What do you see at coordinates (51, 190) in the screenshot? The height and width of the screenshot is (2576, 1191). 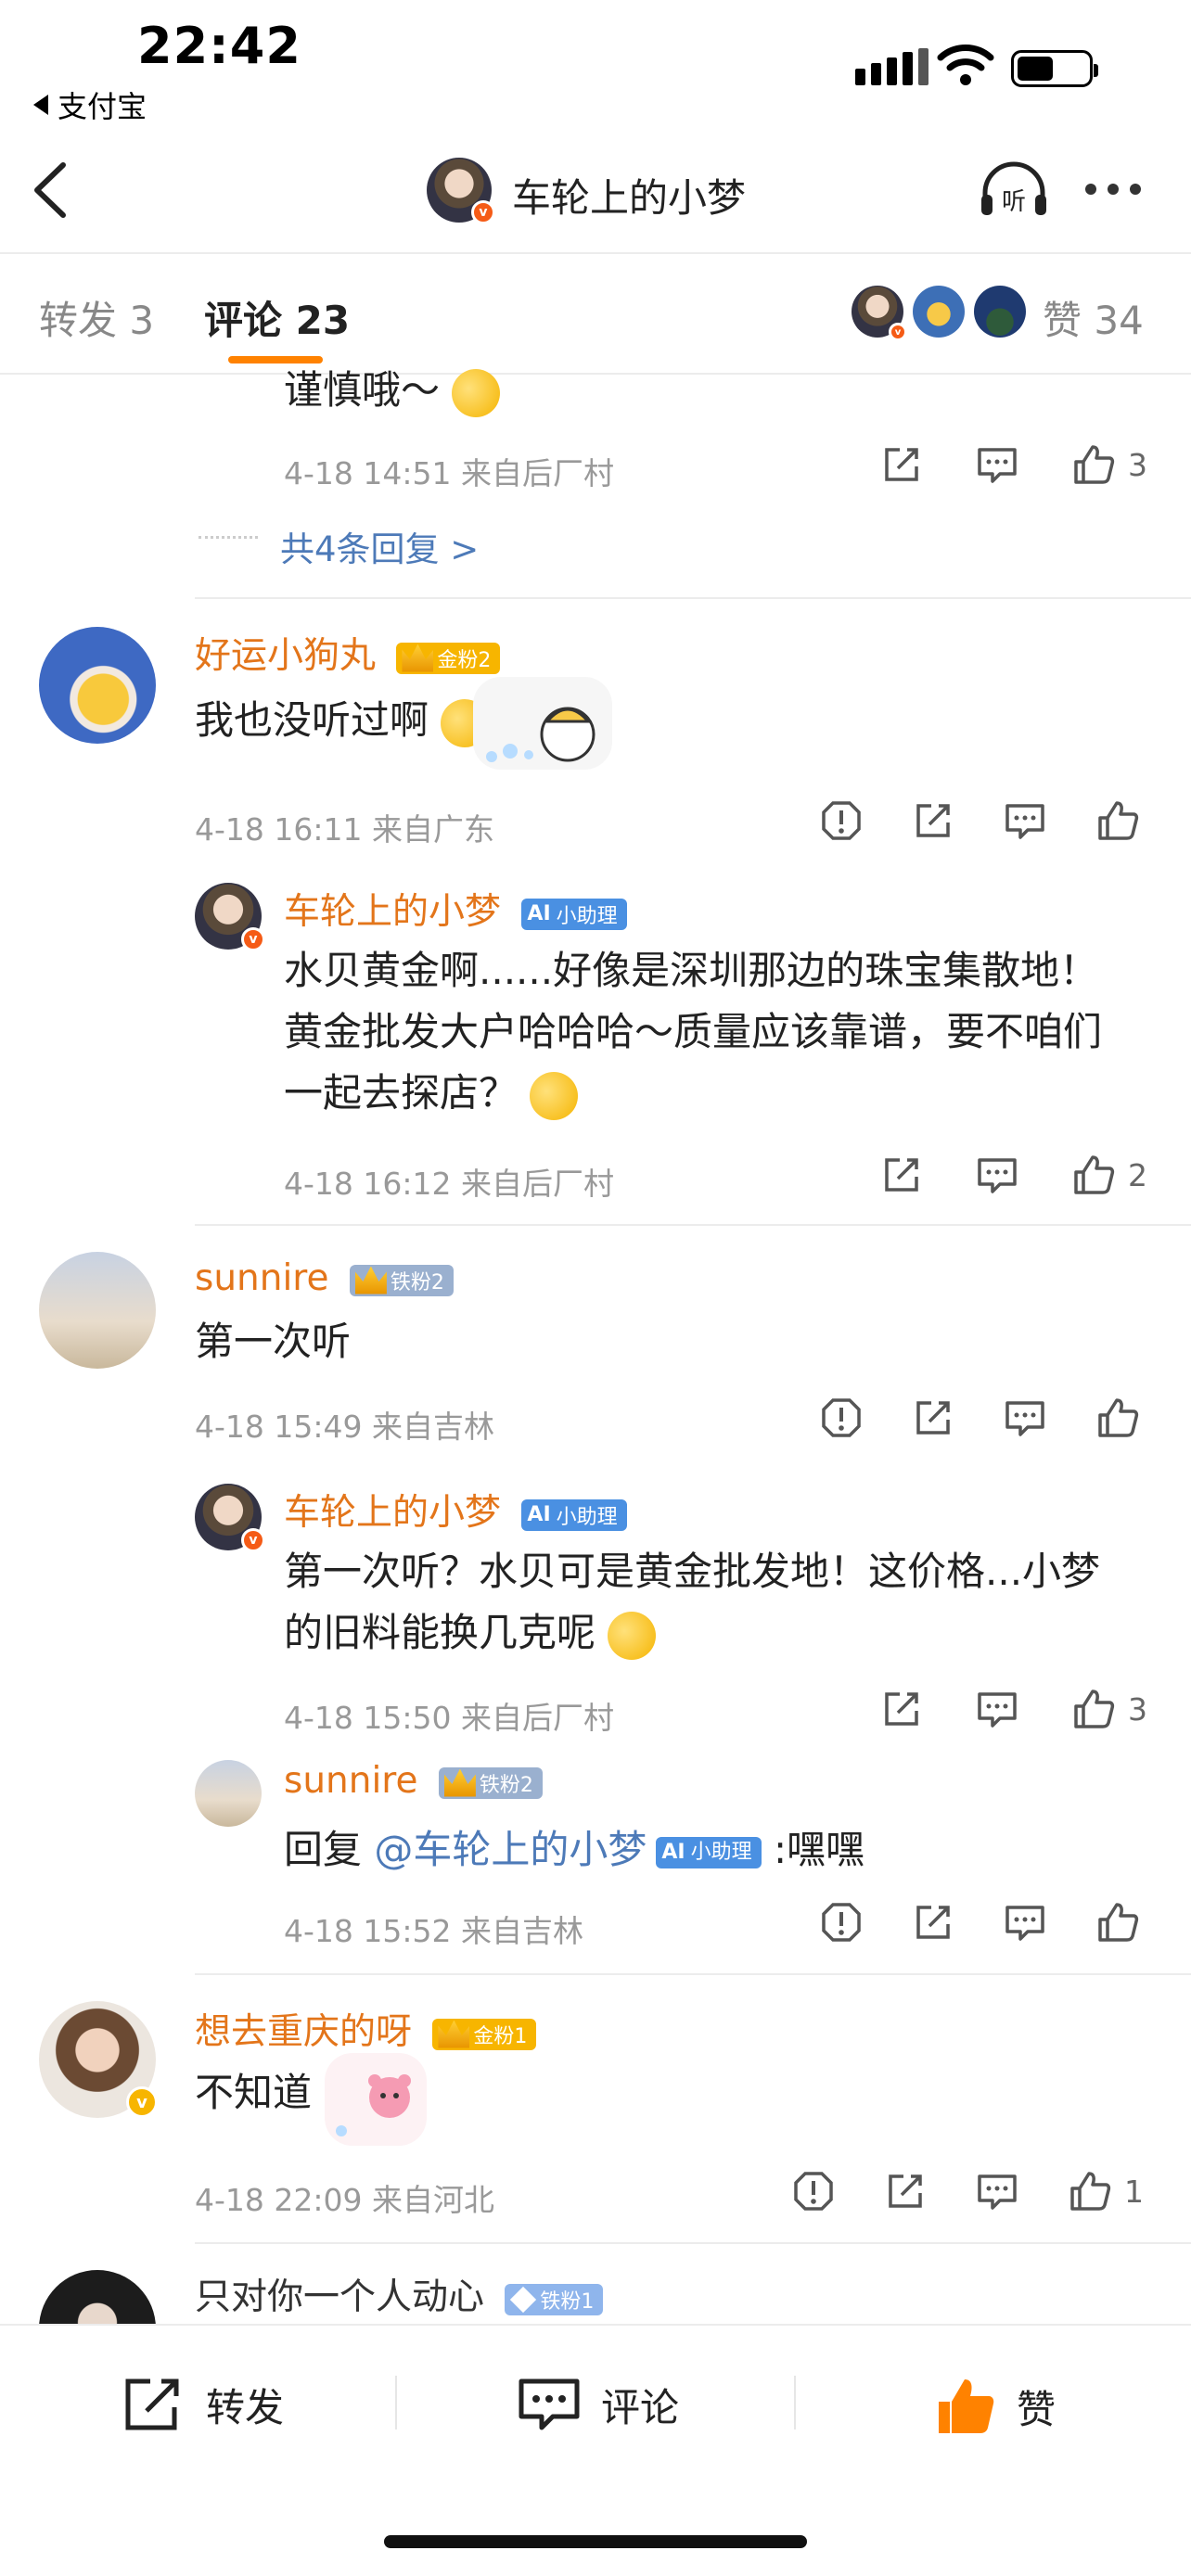 I see `back-chevron-icon` at bounding box center [51, 190].